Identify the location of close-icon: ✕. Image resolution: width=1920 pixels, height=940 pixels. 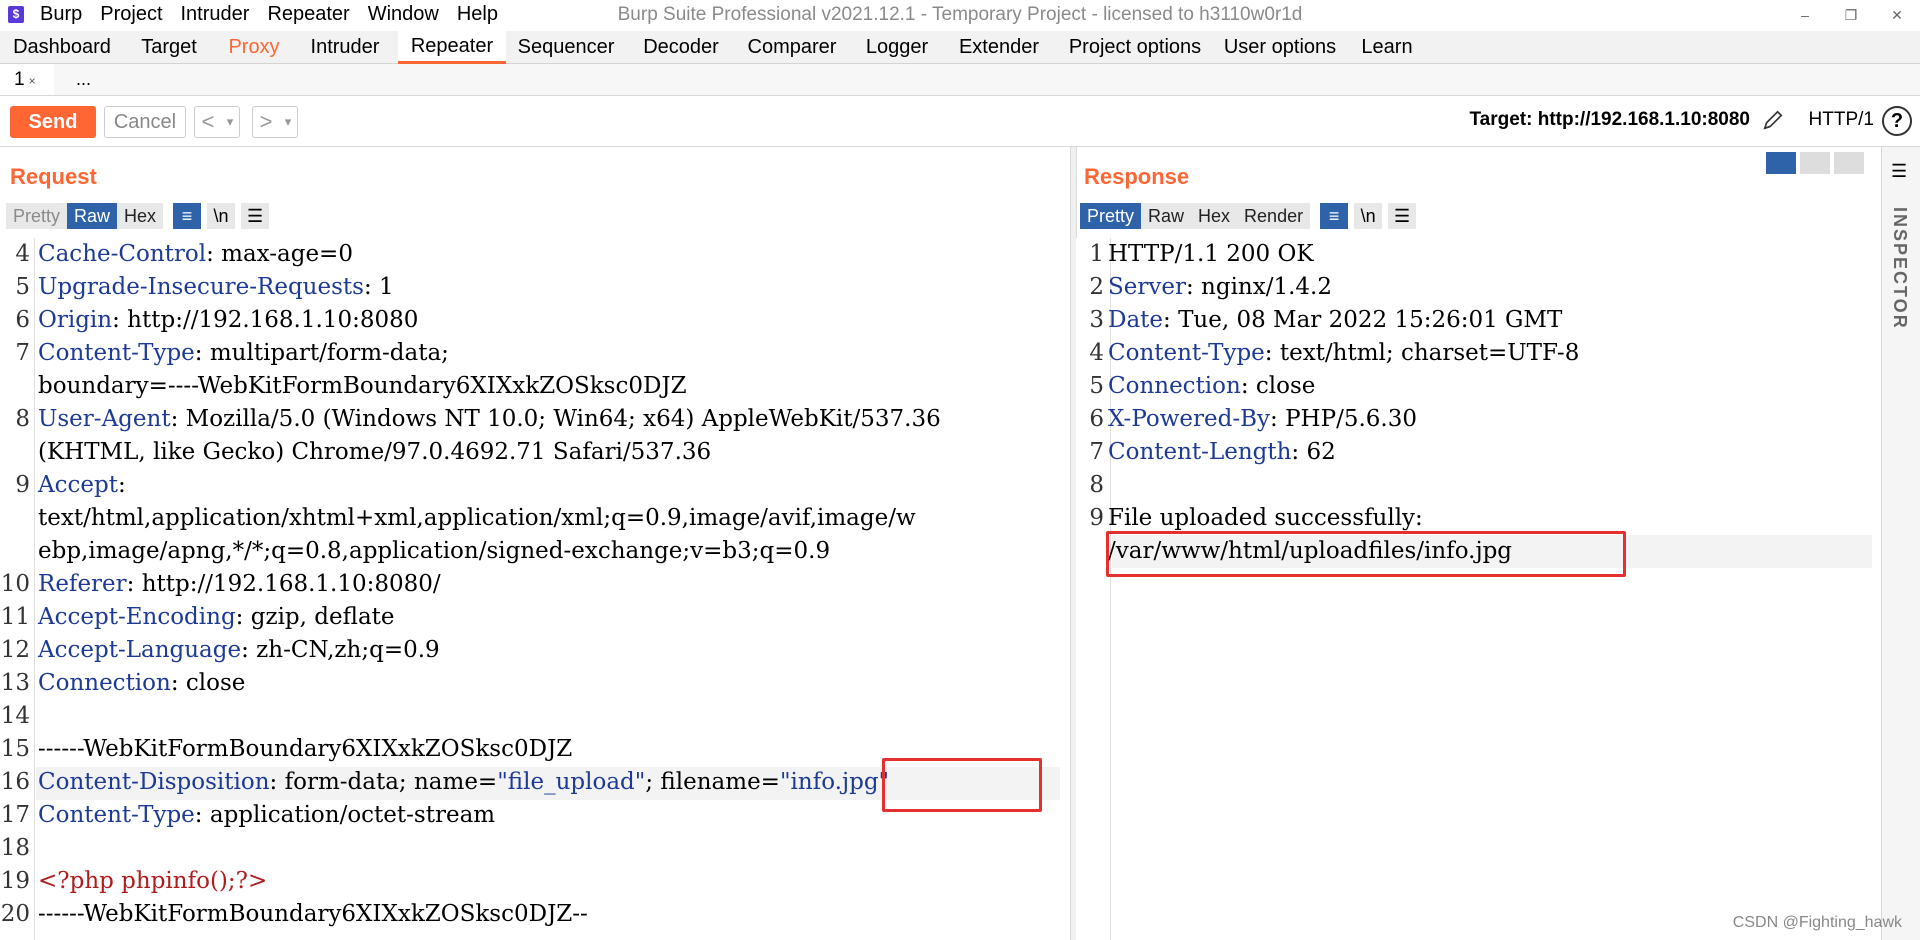
(1897, 15).